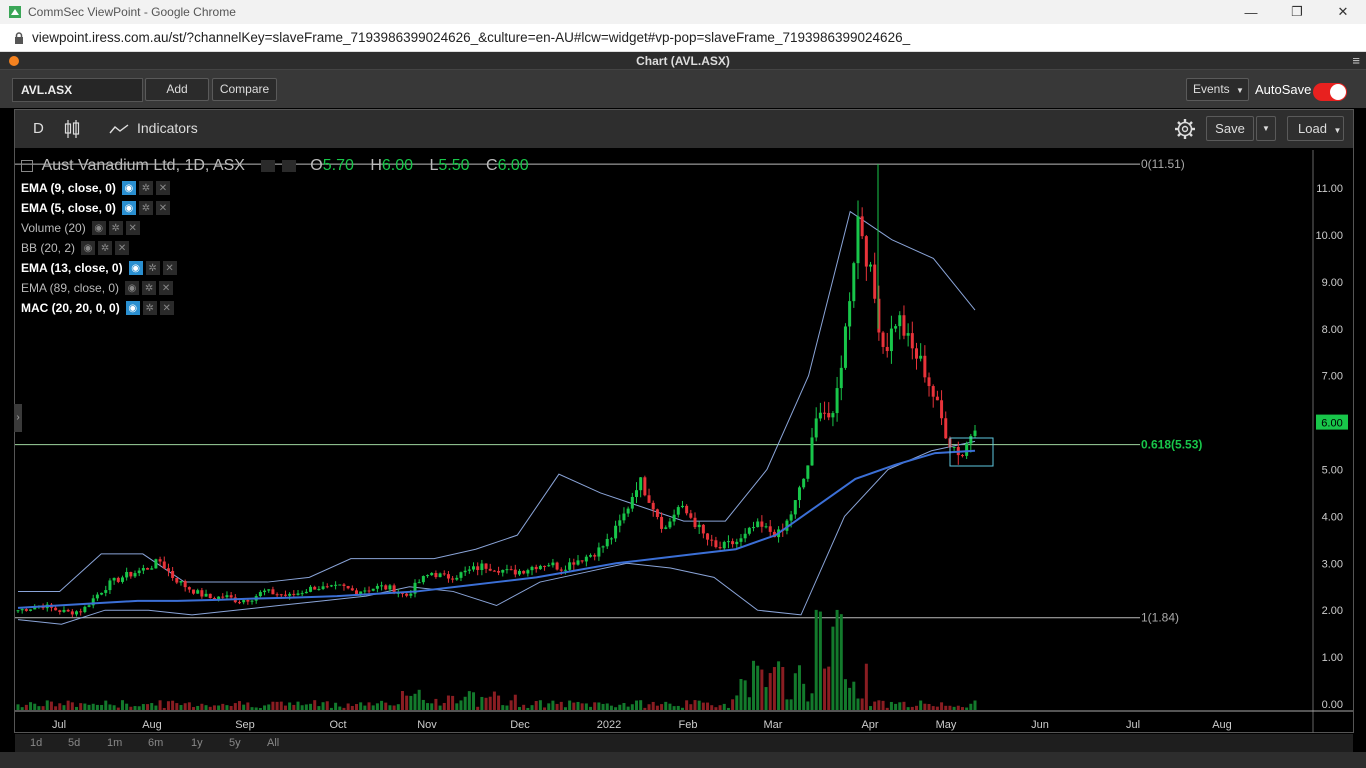  What do you see at coordinates (268, 165) in the screenshot?
I see `legend-eye-icon` at bounding box center [268, 165].